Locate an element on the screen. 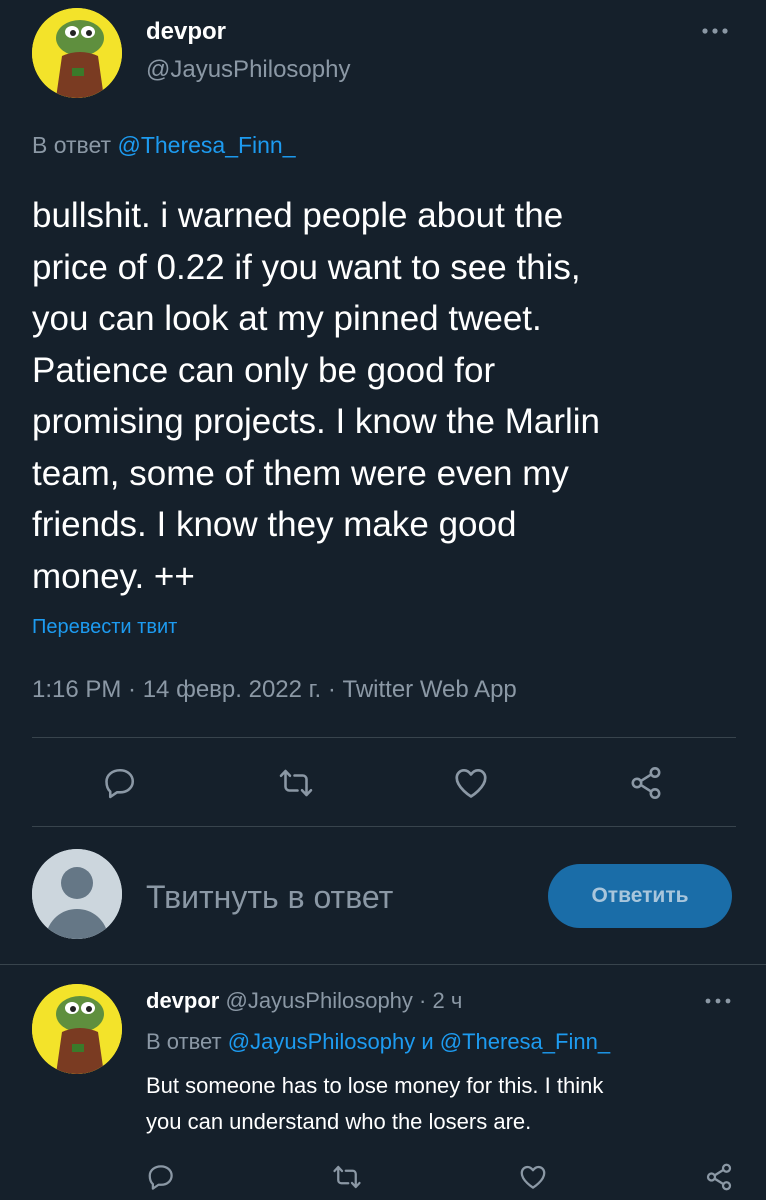 This screenshot has width=766, height=1200. tweet-text-line: promising projects. I know the Marlin is located at coordinates (316, 421).